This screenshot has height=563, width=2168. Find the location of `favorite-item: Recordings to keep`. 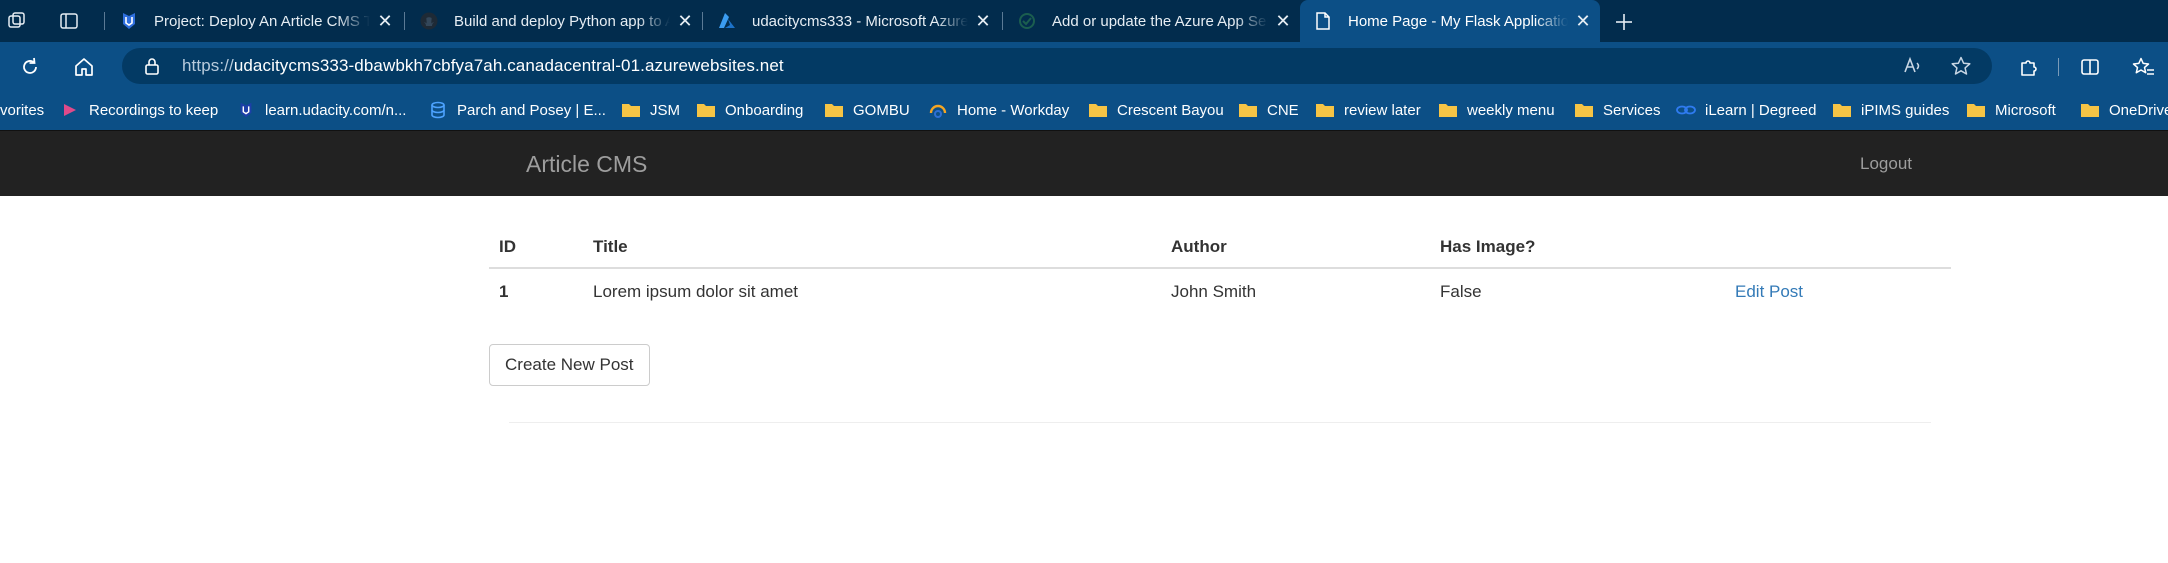

favorite-item: Recordings to keep is located at coordinates (139, 110).